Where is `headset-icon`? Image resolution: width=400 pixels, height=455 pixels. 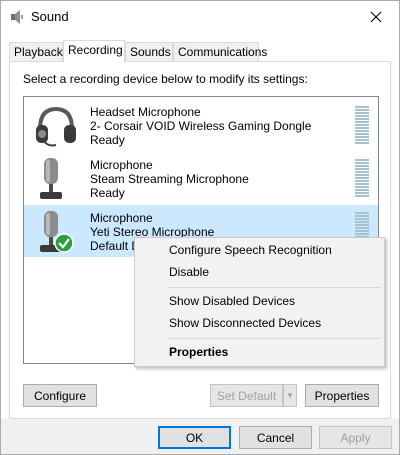 headset-icon is located at coordinates (56, 126).